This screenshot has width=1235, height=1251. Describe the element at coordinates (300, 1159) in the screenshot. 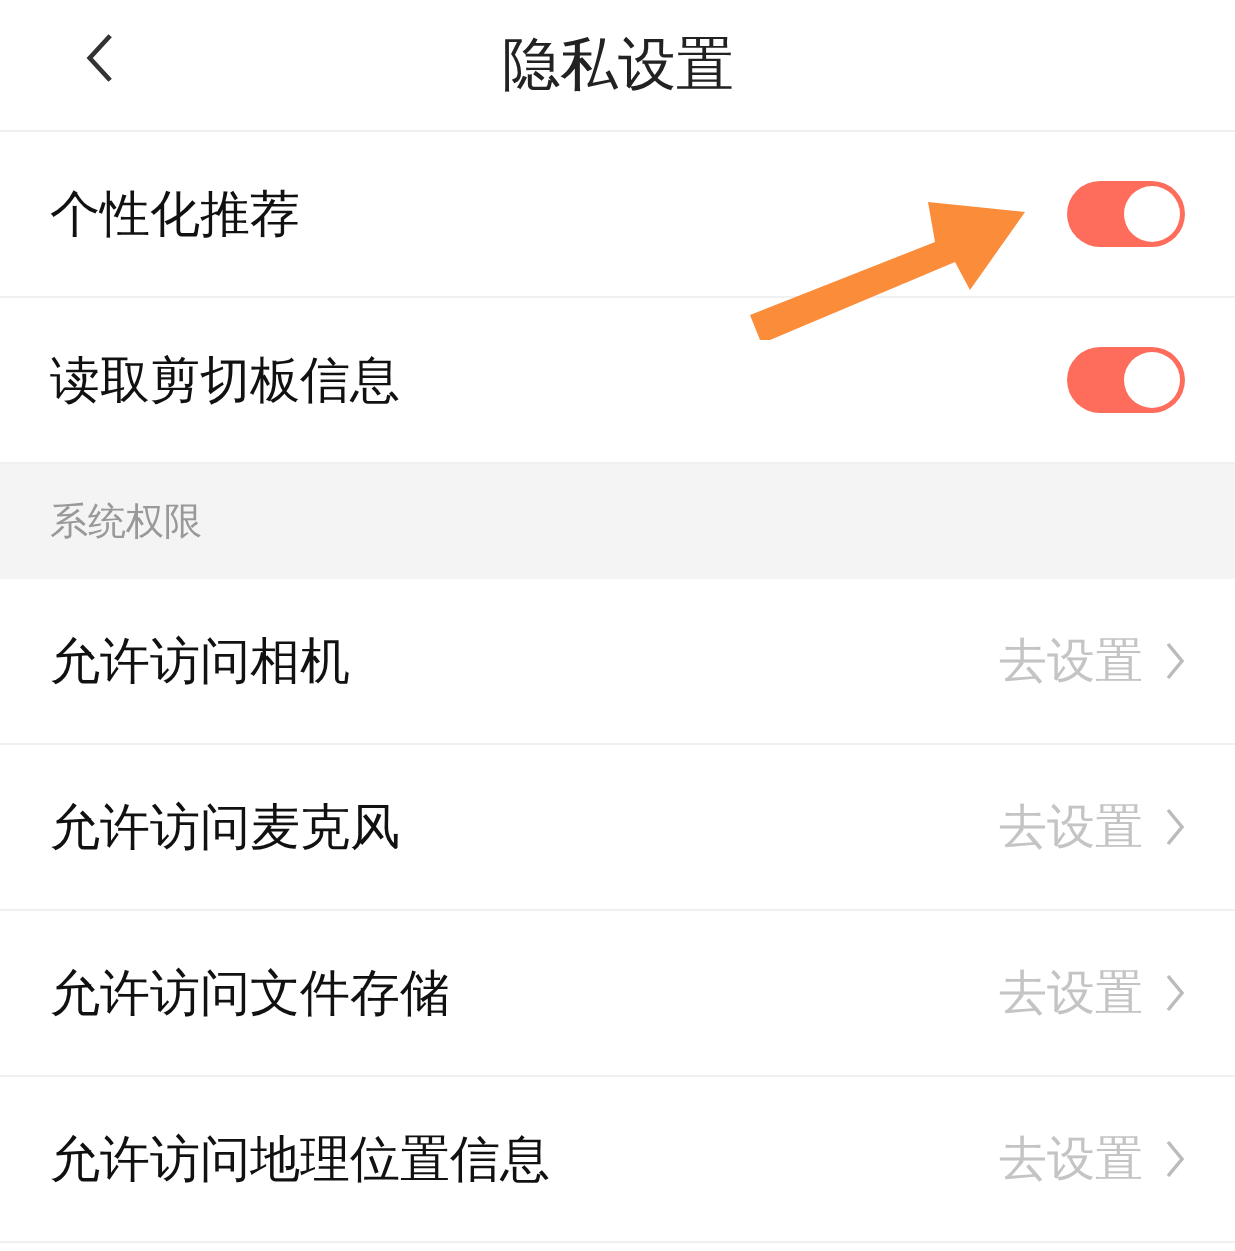

I see `permission-label: 允许访问地理位置信息` at that location.